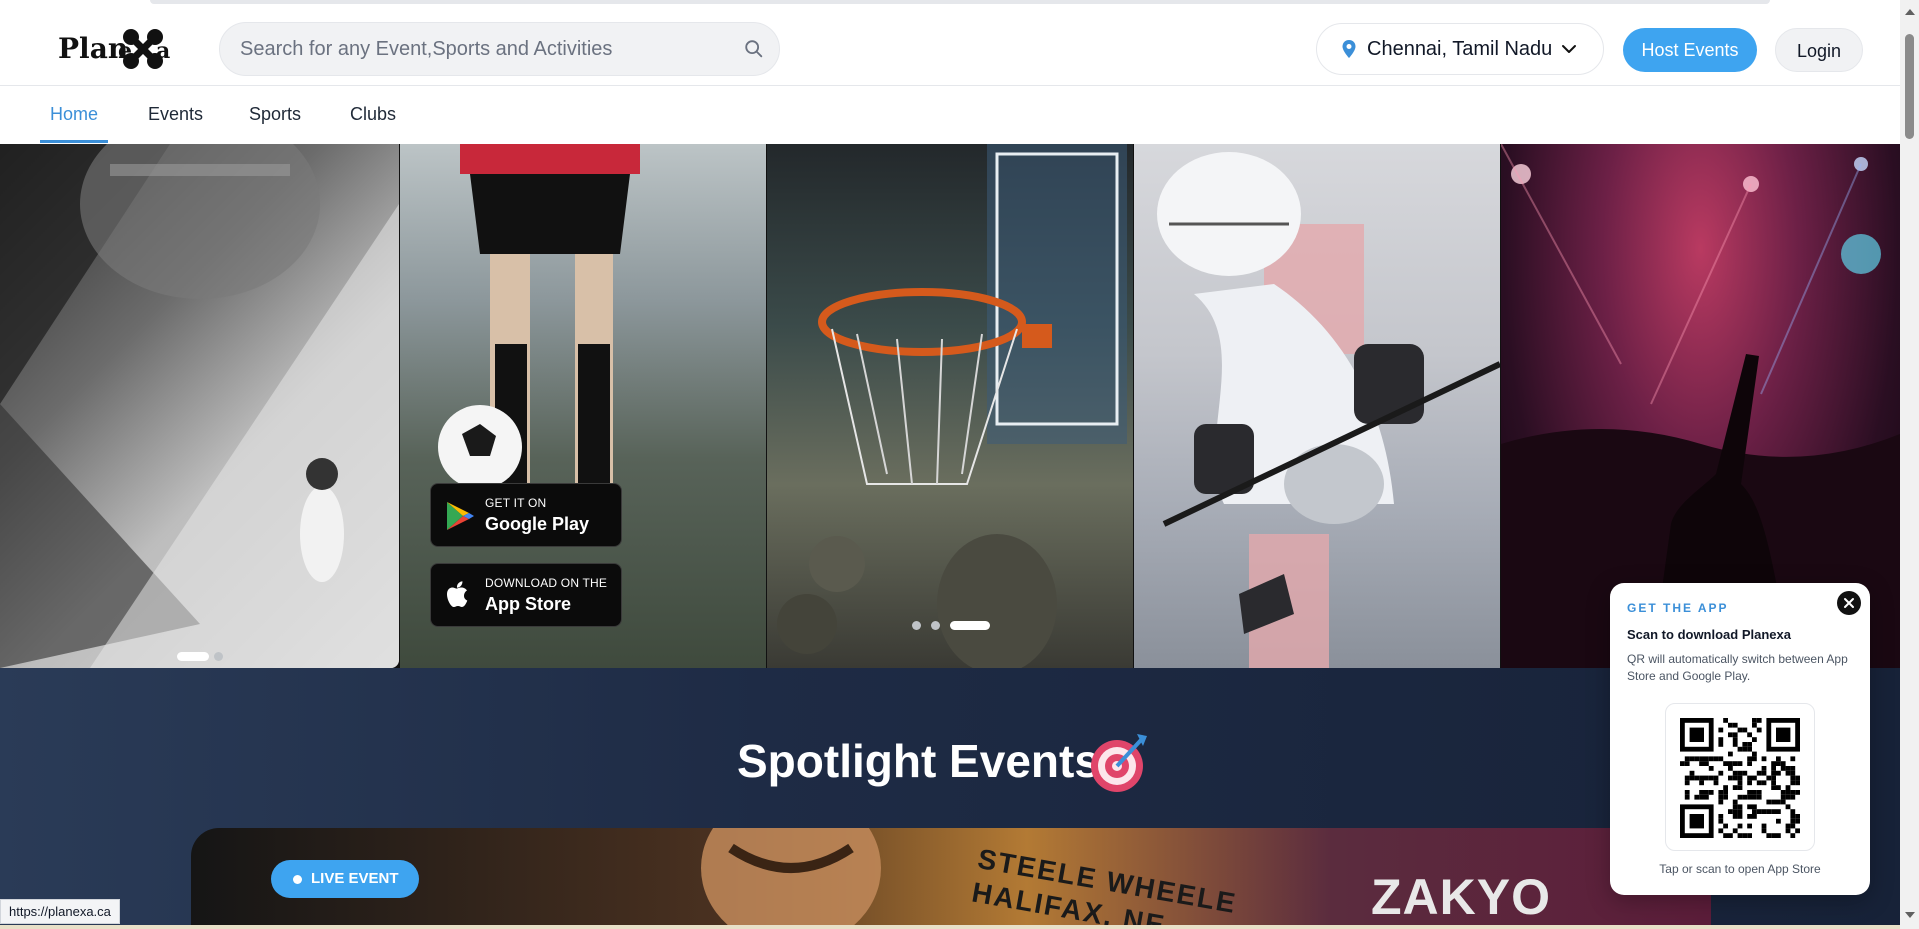 The width and height of the screenshot is (1919, 929). I want to click on map-pin-icon, so click(1349, 51).